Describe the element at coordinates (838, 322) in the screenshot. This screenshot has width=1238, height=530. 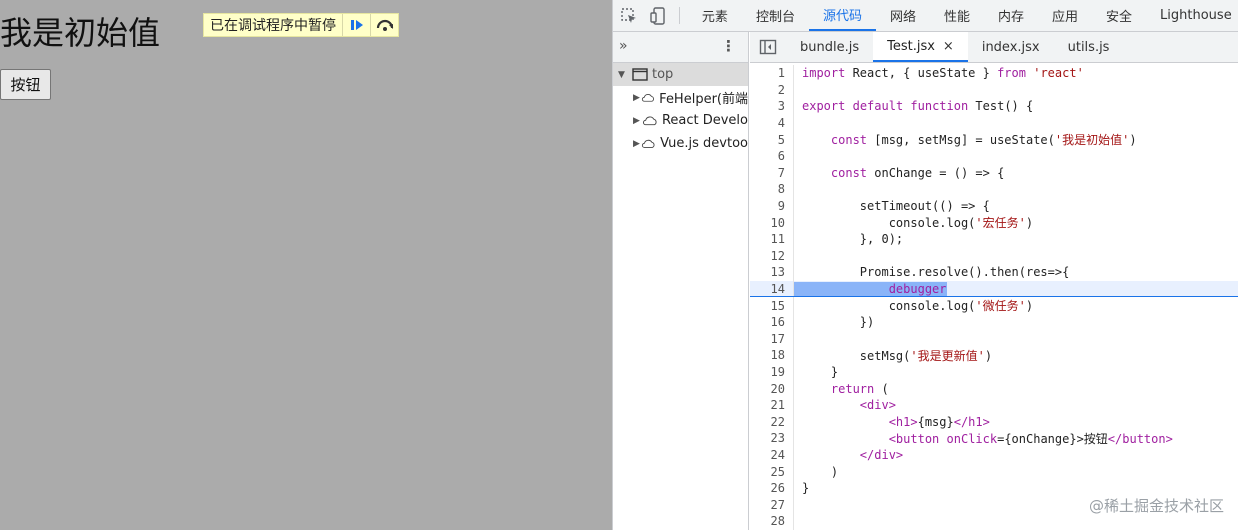
I see `code-text: })` at that location.